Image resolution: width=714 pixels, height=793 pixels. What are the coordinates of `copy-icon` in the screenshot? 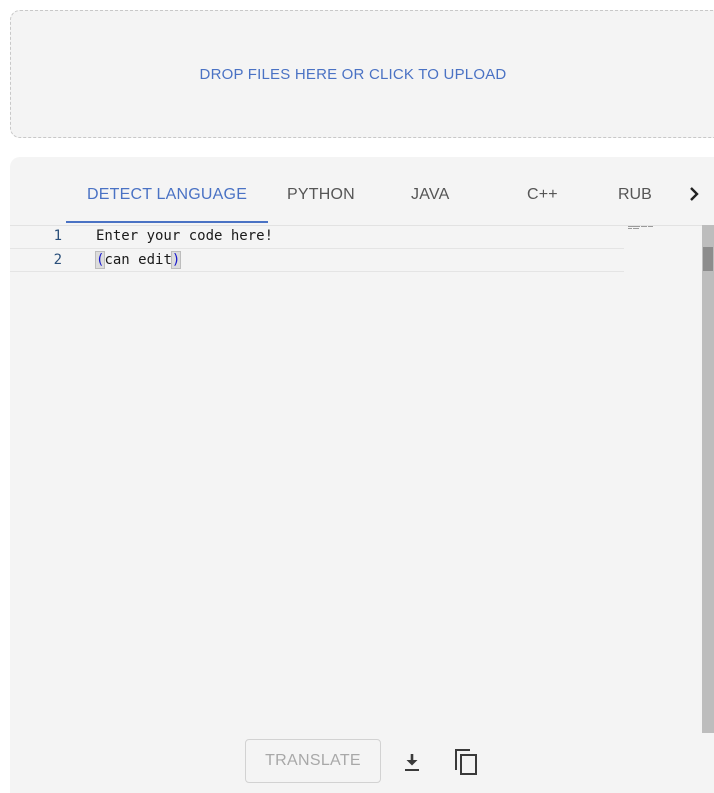 It's located at (466, 762).